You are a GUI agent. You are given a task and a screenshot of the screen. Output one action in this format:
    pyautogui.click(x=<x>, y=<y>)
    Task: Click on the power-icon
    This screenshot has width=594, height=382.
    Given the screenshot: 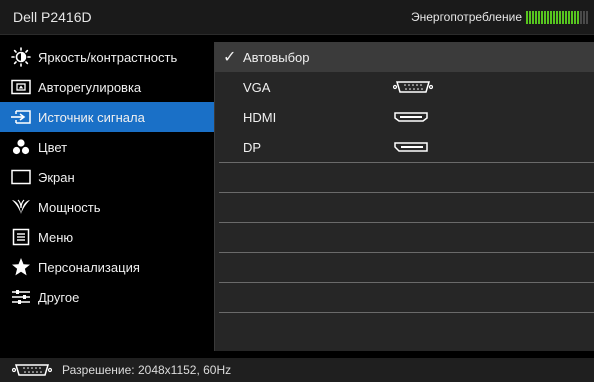 What is the action you would take?
    pyautogui.click(x=21, y=207)
    